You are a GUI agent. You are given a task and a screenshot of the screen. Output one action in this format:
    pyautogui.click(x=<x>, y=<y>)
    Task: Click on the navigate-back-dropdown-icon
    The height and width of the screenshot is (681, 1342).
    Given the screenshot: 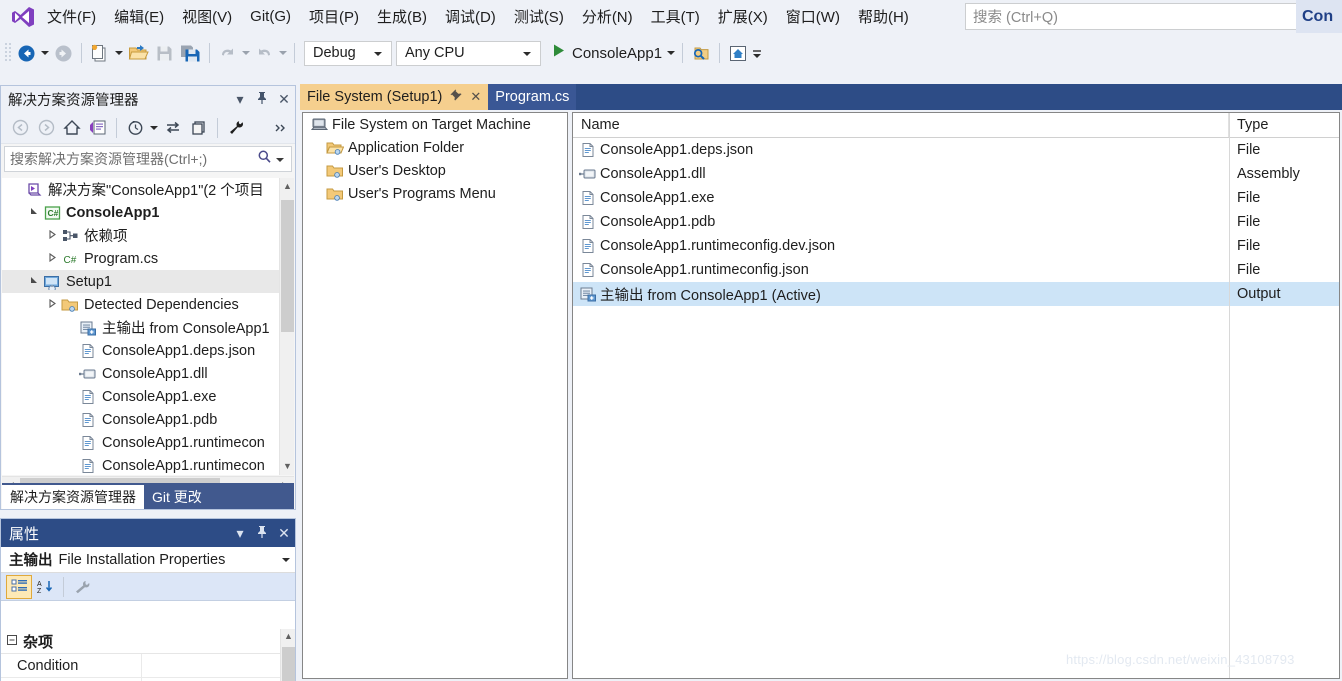 What is the action you would take?
    pyautogui.click(x=45, y=53)
    